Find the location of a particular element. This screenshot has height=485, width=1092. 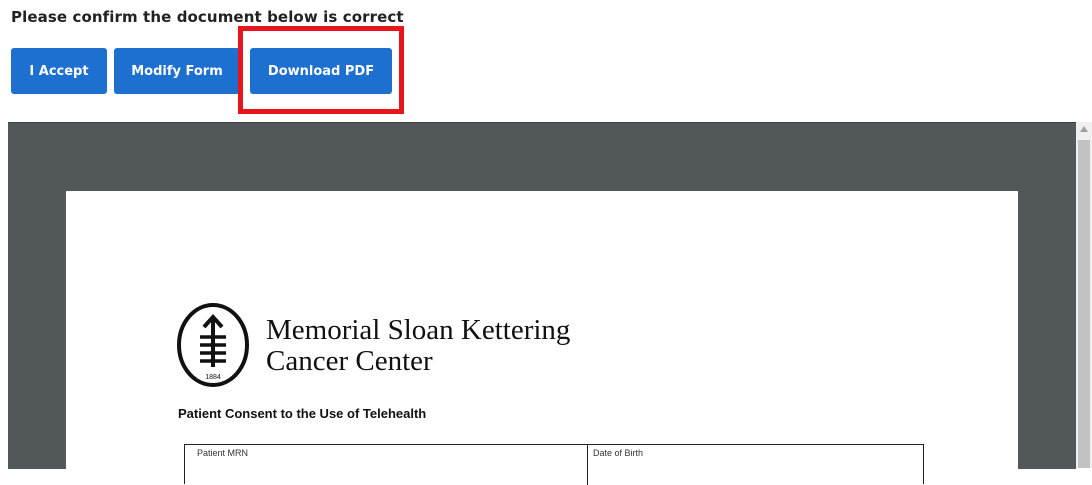

logo-line-1: Memorial Sloan Kettering is located at coordinates (418, 330).